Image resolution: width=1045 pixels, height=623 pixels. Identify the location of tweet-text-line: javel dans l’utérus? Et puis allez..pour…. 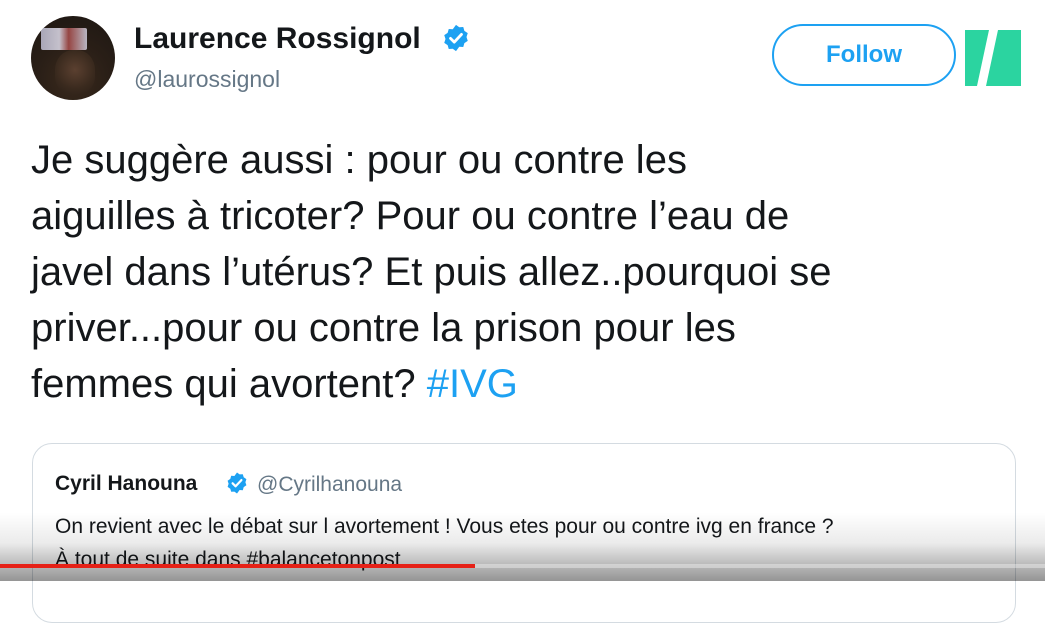
(431, 272).